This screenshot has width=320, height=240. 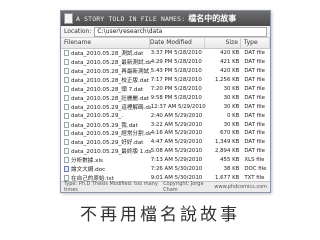 I want to click on file-name: data_2010.05.29_我.dat, so click(x=104, y=125).